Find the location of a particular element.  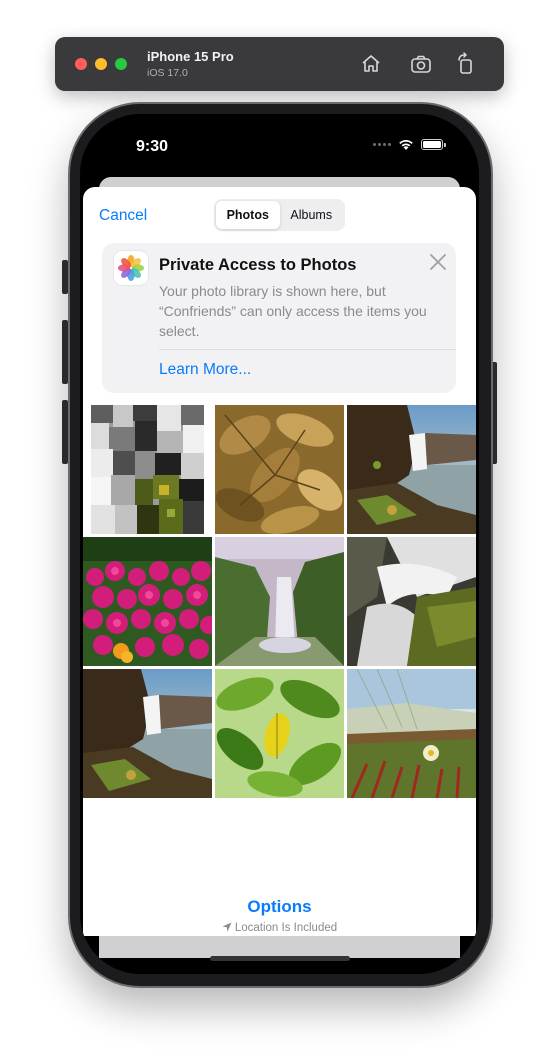

home-button is located at coordinates (371, 64).